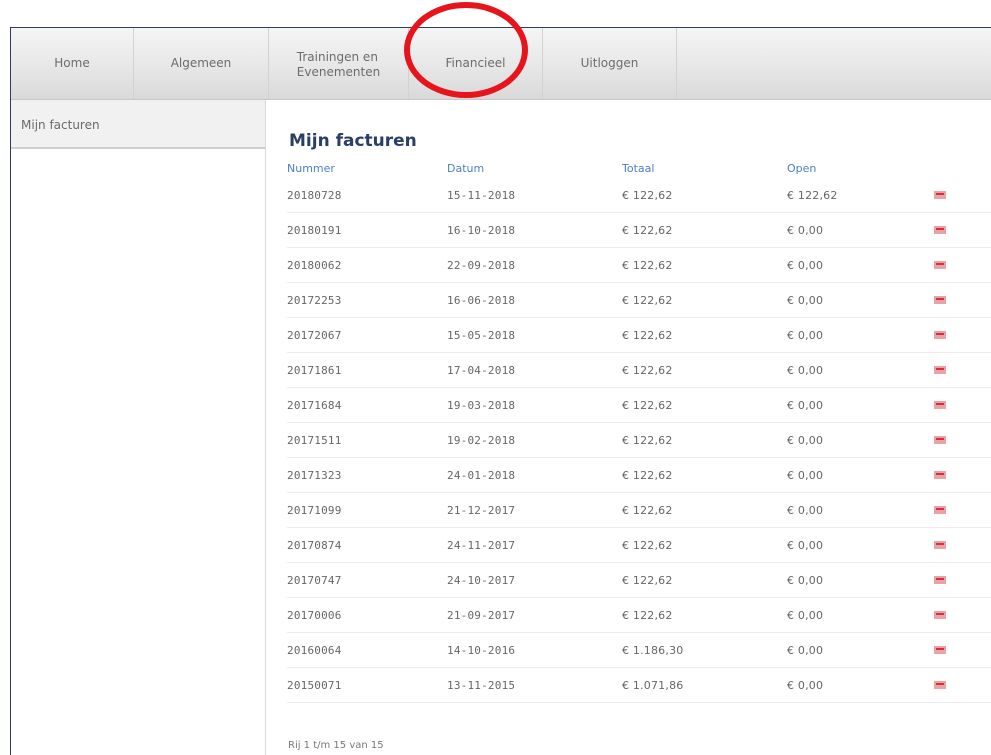 Image resolution: width=991 pixels, height=755 pixels. I want to click on invoice-date: 14-10-2016, so click(481, 650).